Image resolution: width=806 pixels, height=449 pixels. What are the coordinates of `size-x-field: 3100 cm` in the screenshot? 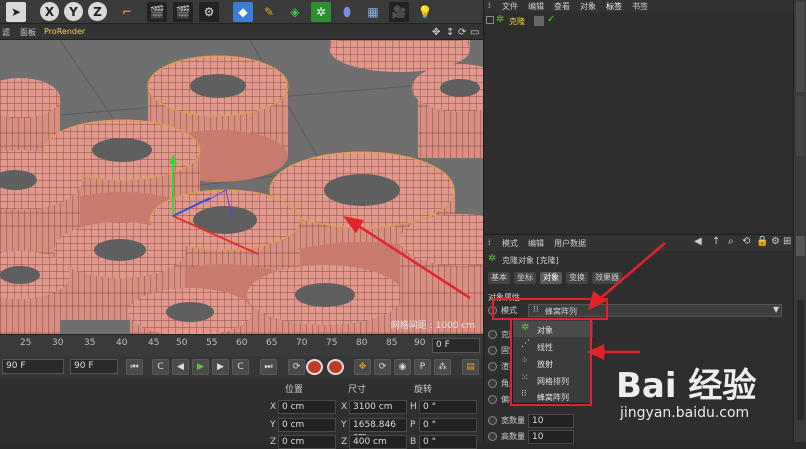 It's located at (378, 407).